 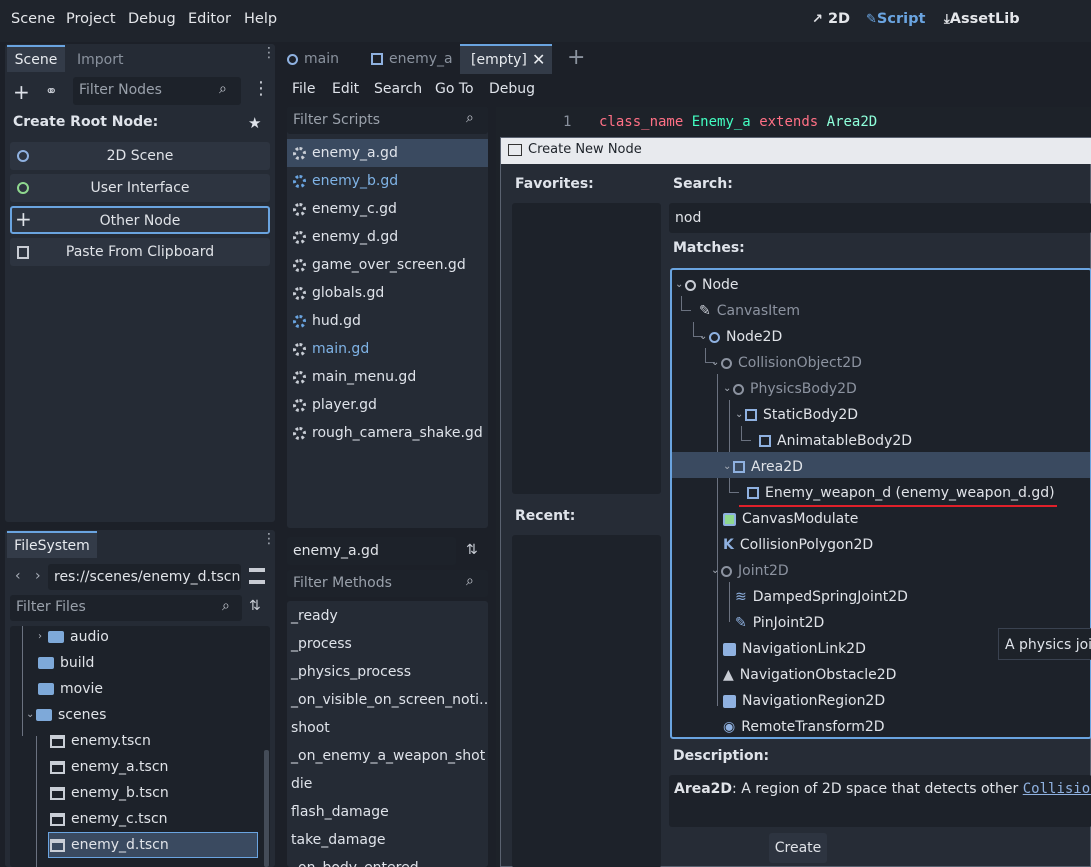 I want to click on filter-scripts-input: Filter Scripts ⌕, so click(x=387, y=120).